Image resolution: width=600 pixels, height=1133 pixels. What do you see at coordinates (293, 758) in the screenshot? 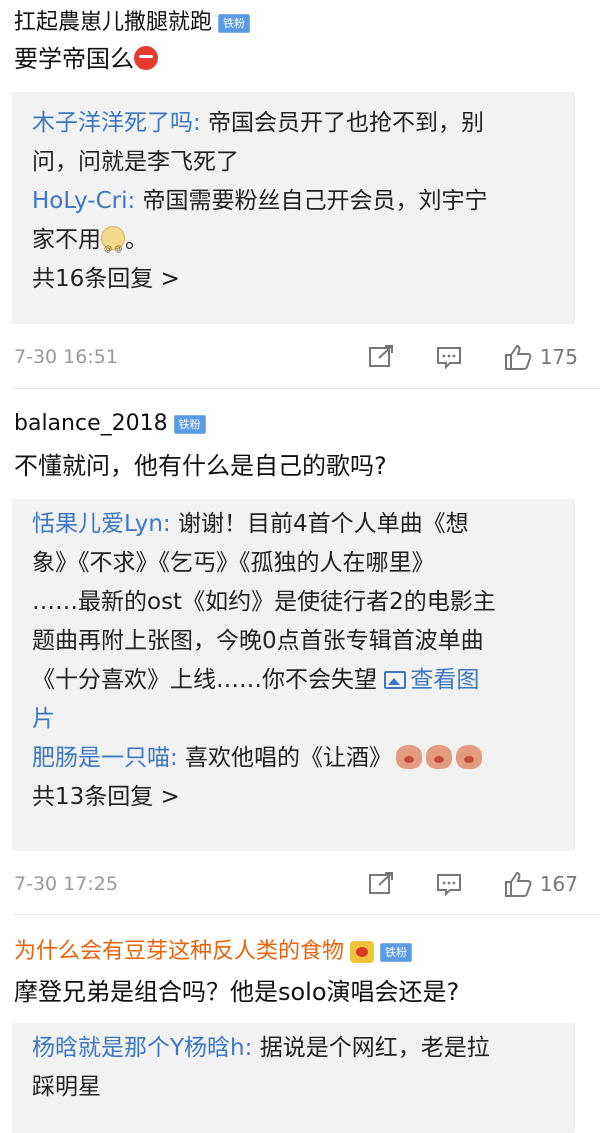
I see `reply-item: 肥肠是一只喵: 喜欢他唱的《让酒》` at bounding box center [293, 758].